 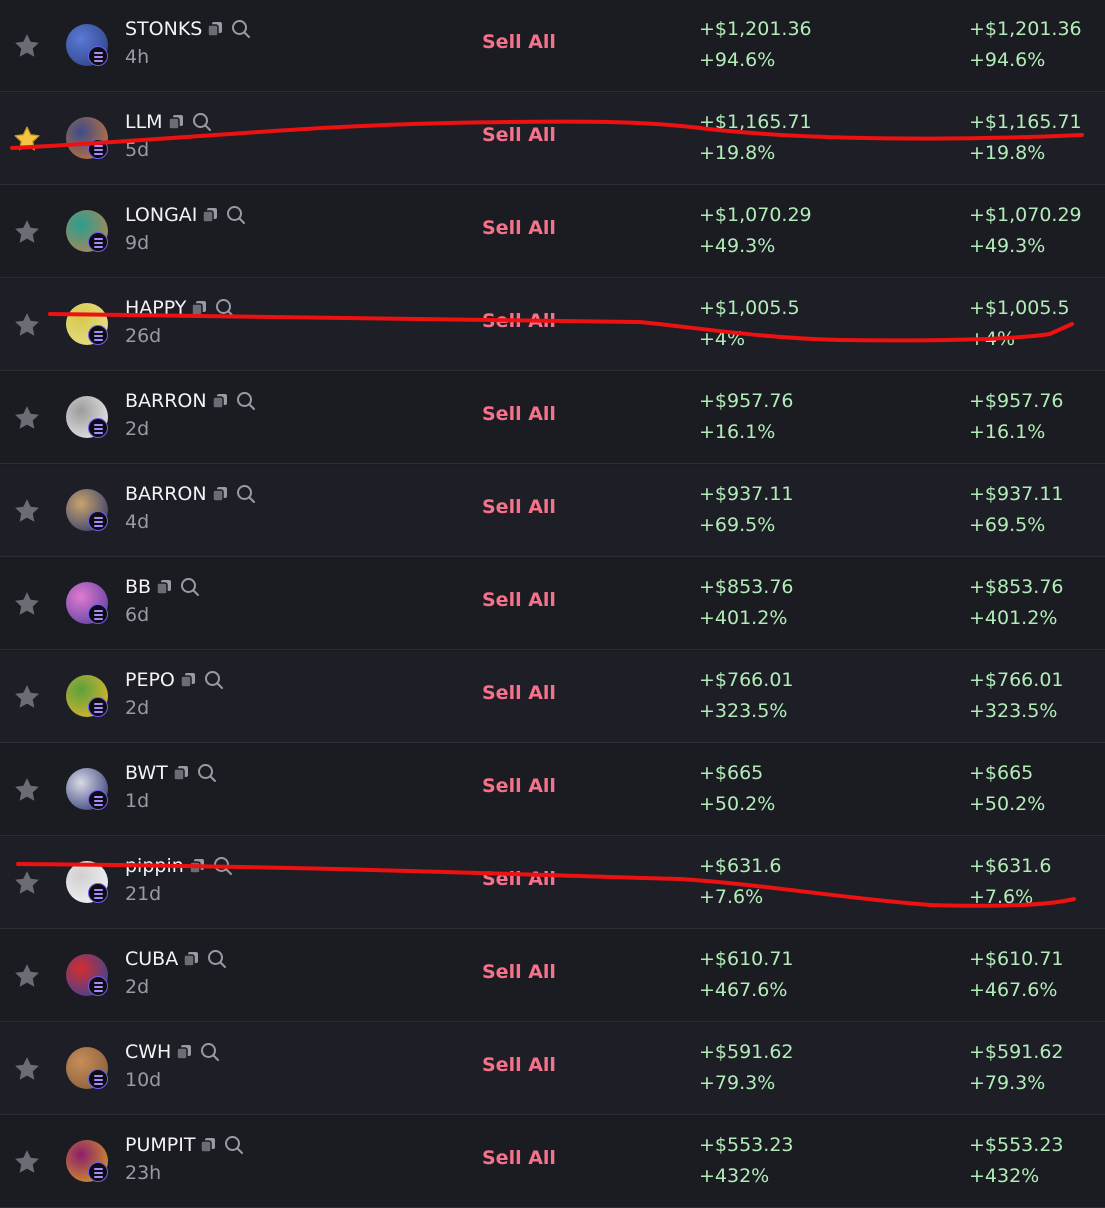 I want to click on total-pnl-percent: +69.5%, so click(x=1007, y=525).